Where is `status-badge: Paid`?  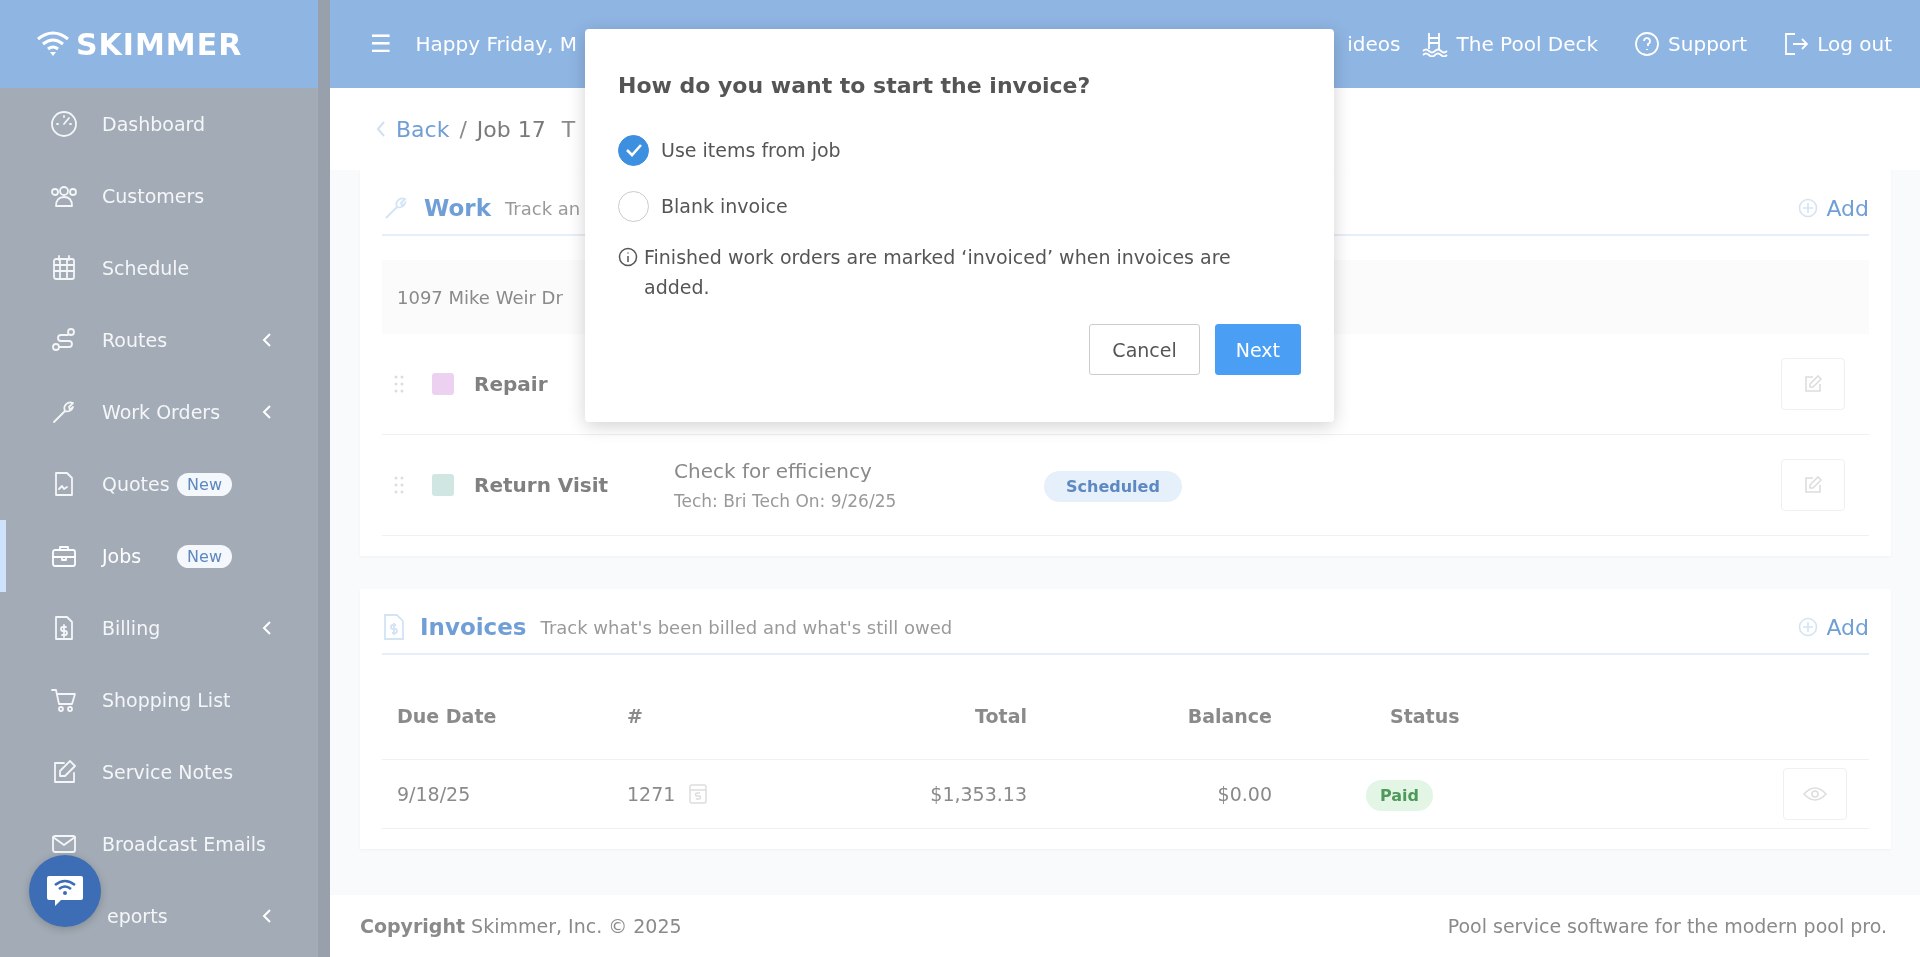 status-badge: Paid is located at coordinates (1400, 795).